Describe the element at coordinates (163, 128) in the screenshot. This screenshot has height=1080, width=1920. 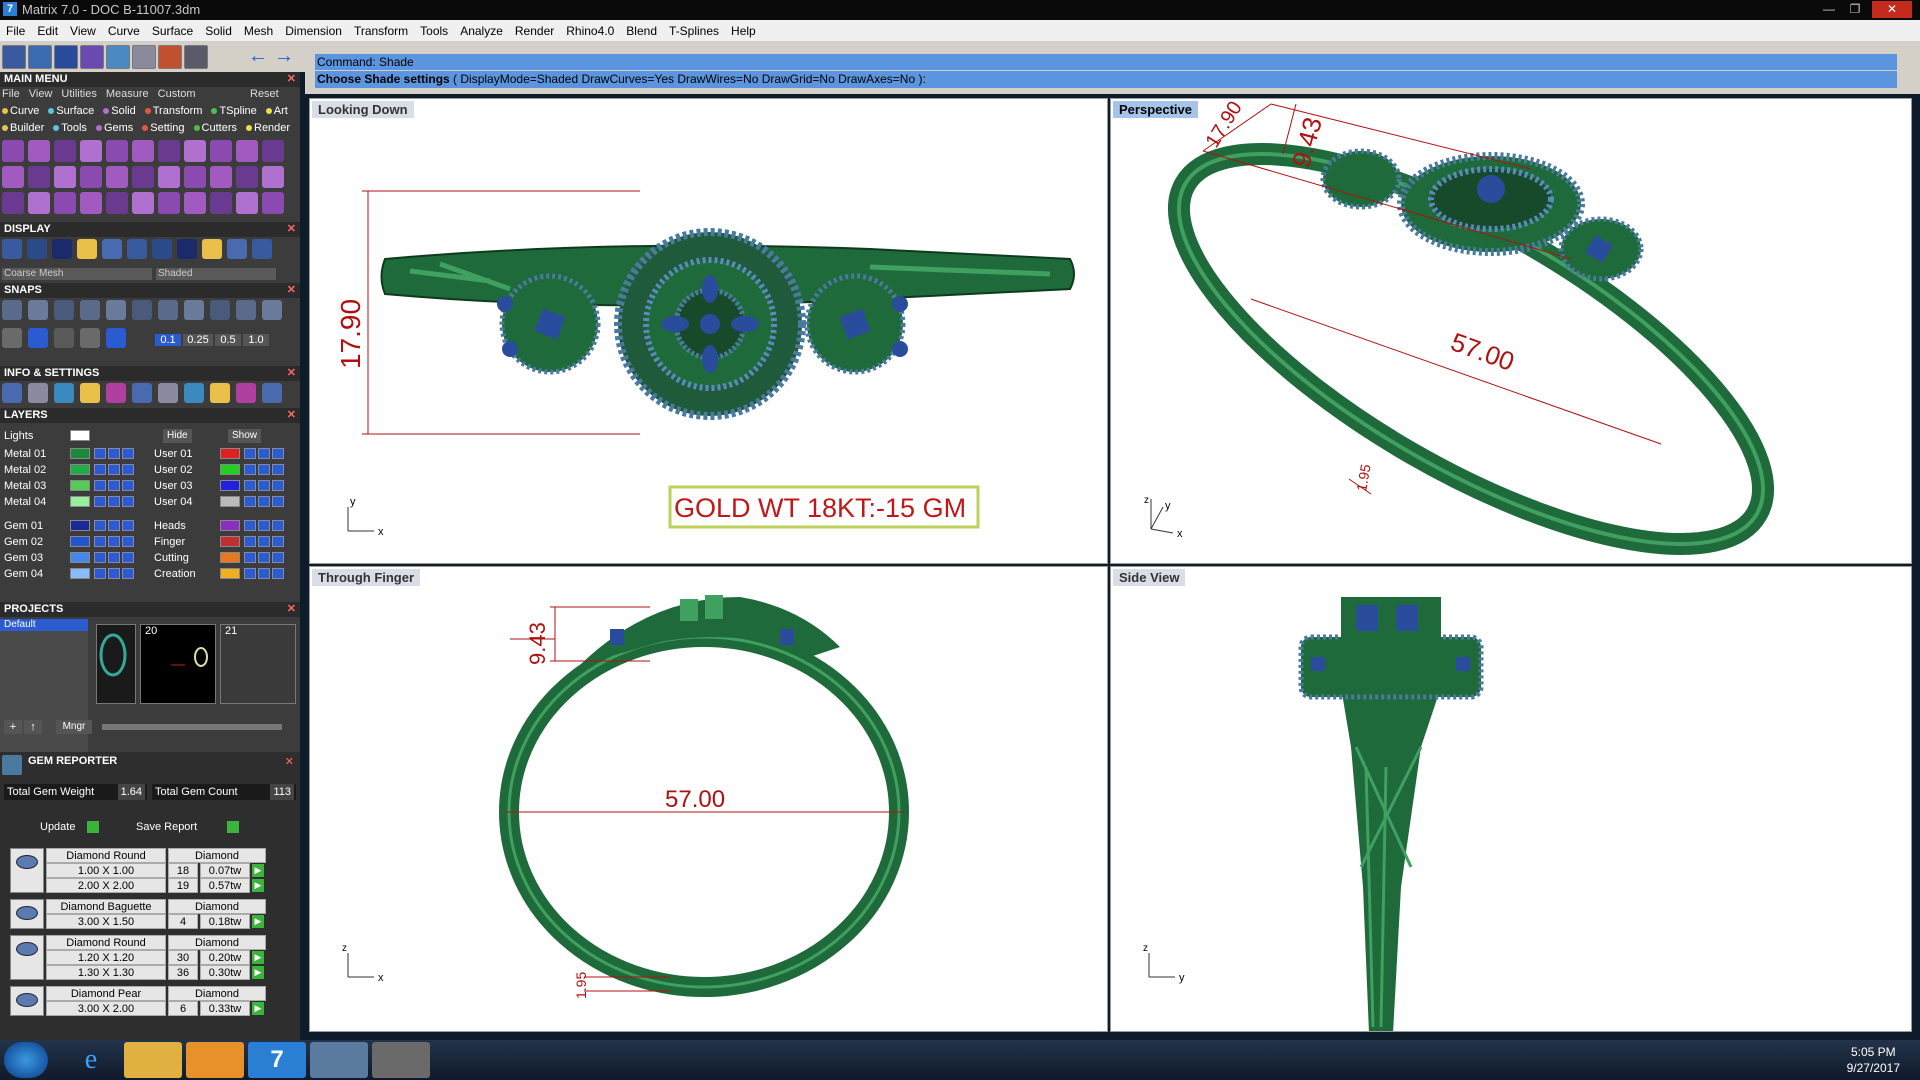
I see `builder-setting: Setting` at that location.